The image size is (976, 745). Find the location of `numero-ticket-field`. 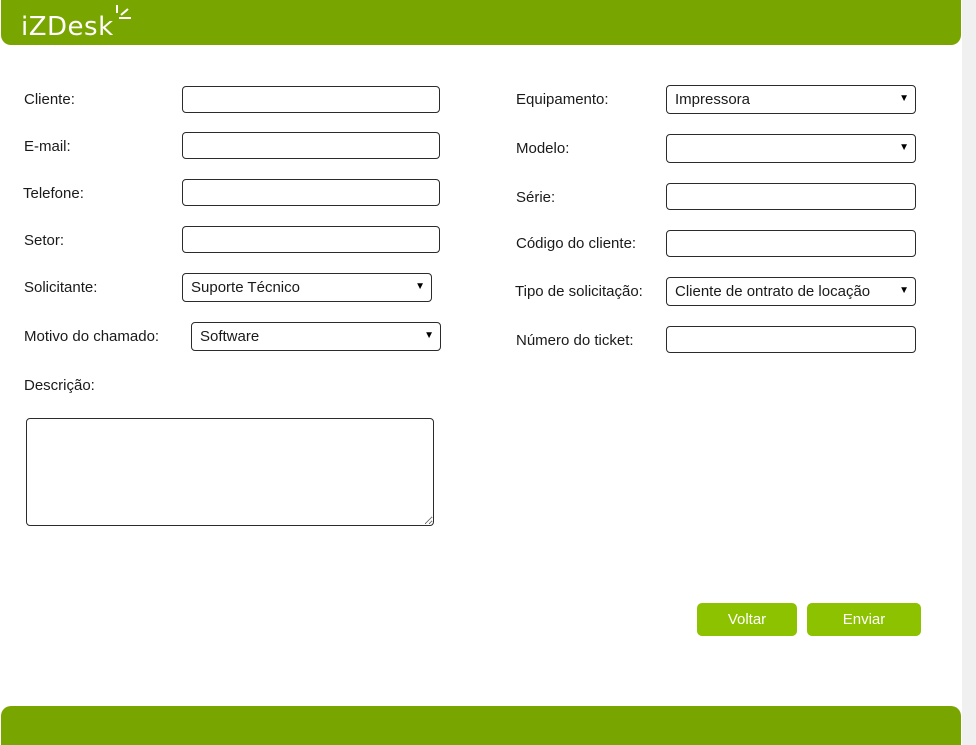

numero-ticket-field is located at coordinates (791, 339).